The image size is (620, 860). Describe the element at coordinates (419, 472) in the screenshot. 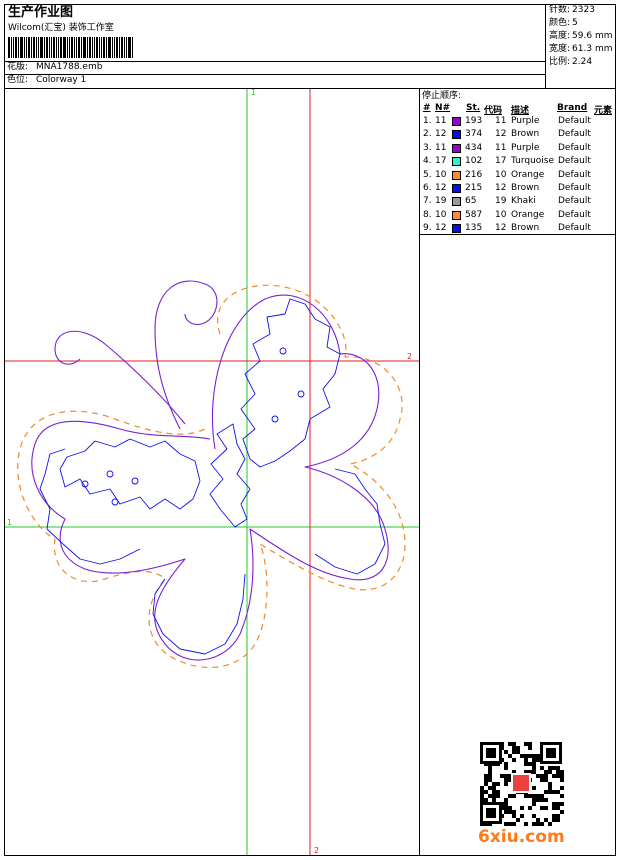

I see `panel-divider-vertical` at that location.